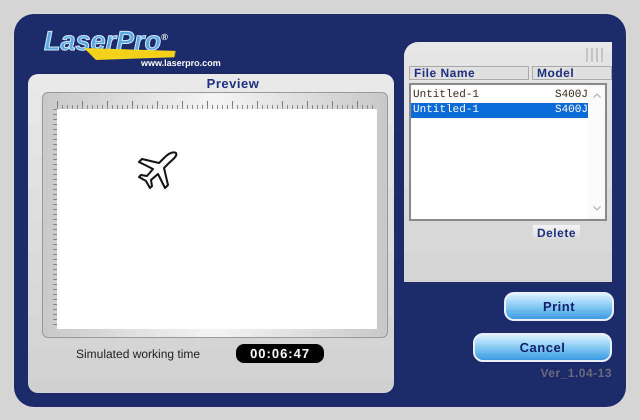 This screenshot has width=640, height=420. What do you see at coordinates (469, 73) in the screenshot?
I see `column-header: File Name` at bounding box center [469, 73].